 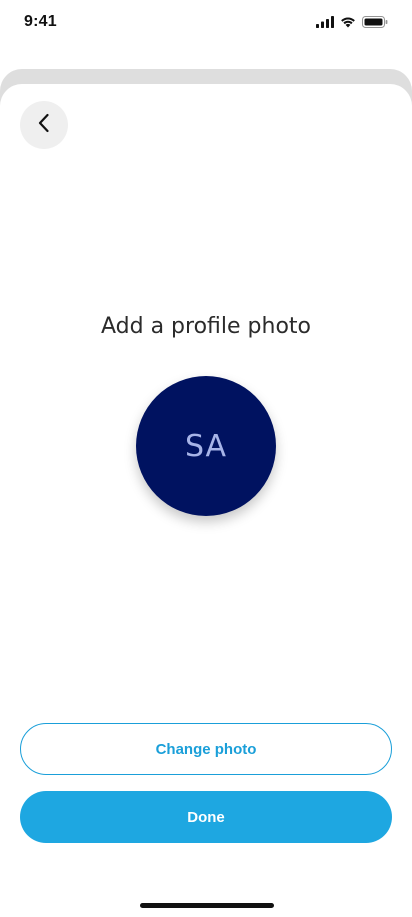 I want to click on avatar-initials: SA, so click(x=206, y=446).